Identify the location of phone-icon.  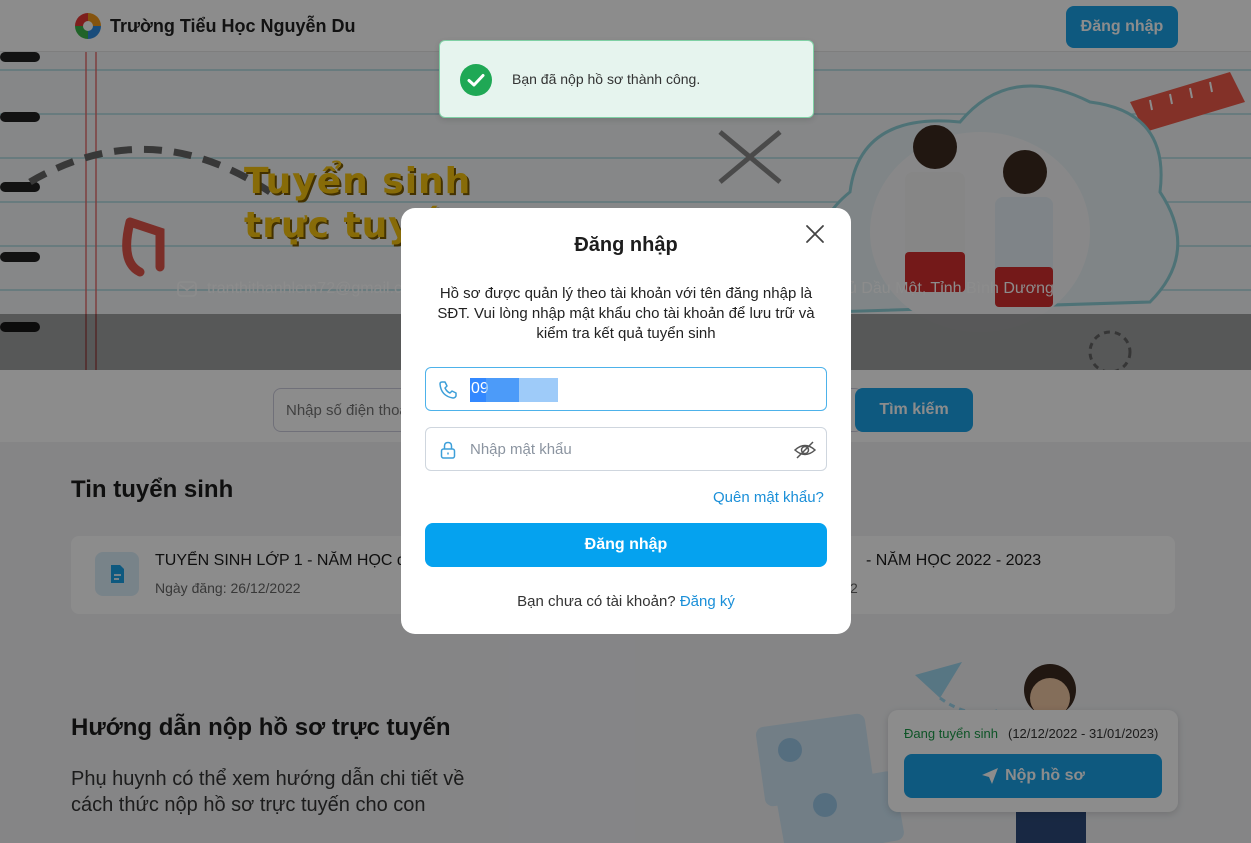
(448, 390).